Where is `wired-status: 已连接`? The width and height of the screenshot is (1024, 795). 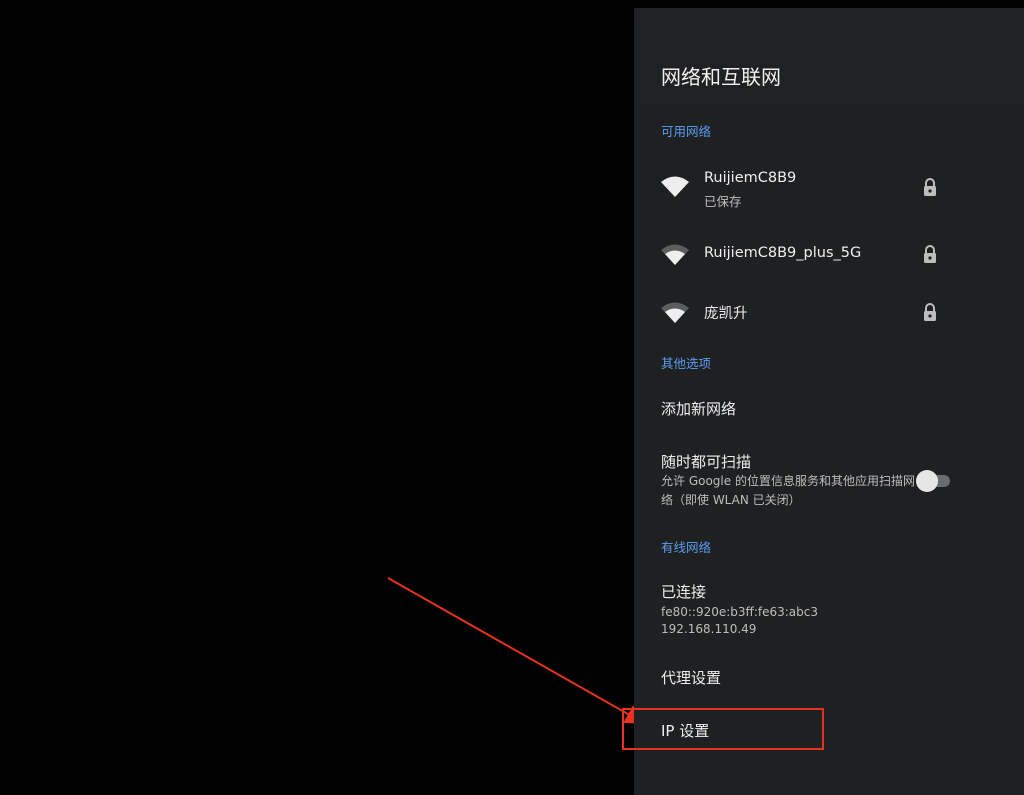 wired-status: 已连接 is located at coordinates (684, 592).